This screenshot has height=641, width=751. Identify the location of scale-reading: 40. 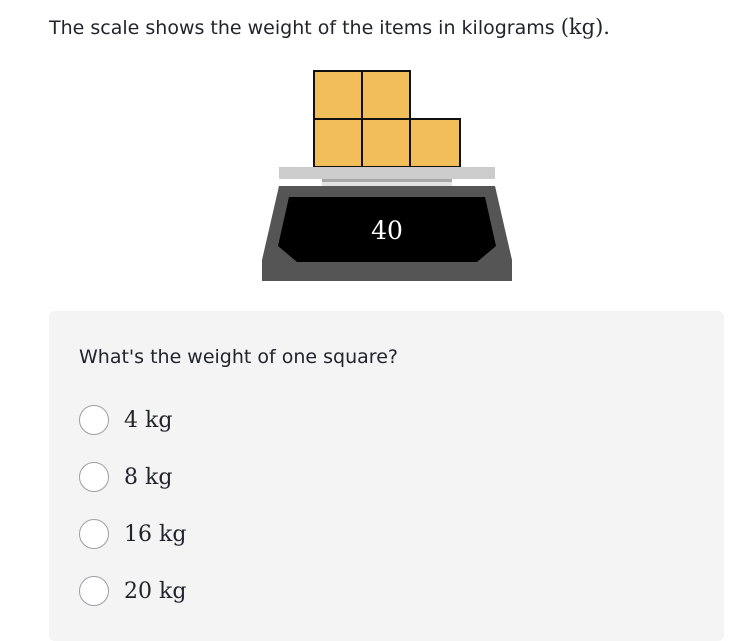
(387, 230).